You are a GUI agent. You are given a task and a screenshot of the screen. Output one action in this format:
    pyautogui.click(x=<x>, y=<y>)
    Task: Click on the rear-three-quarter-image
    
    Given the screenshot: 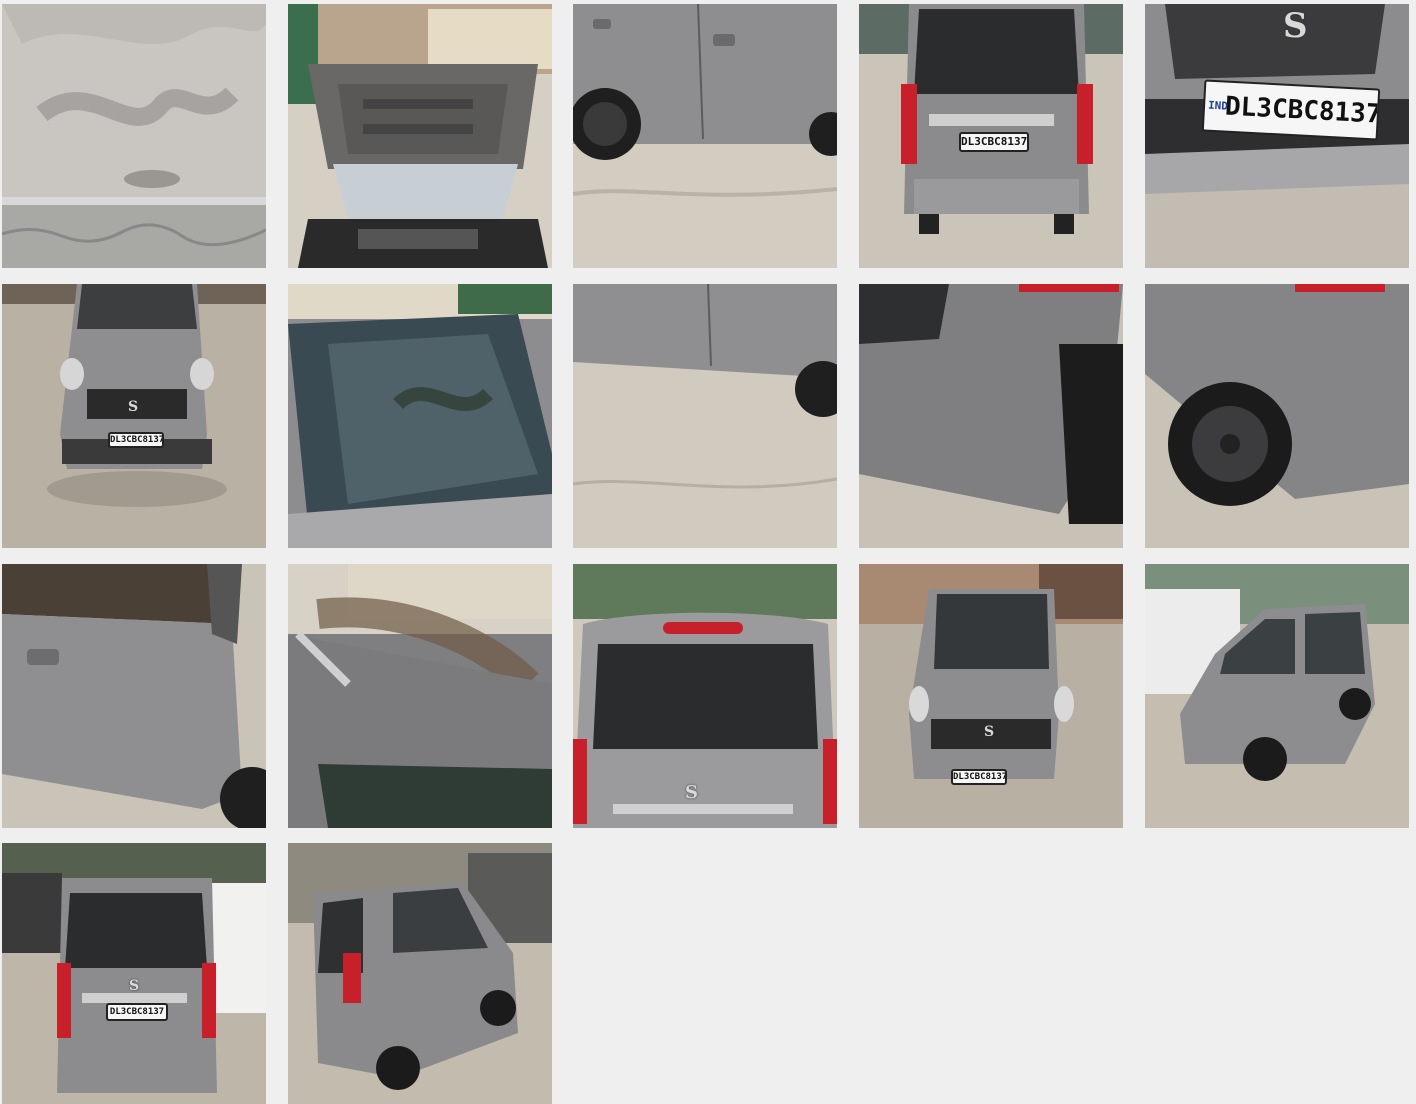 What is the action you would take?
    pyautogui.click(x=420, y=973)
    